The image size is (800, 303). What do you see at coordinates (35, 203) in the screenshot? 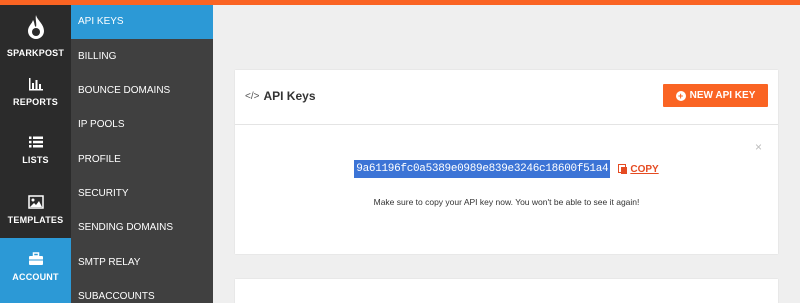
I see `image-icon` at bounding box center [35, 203].